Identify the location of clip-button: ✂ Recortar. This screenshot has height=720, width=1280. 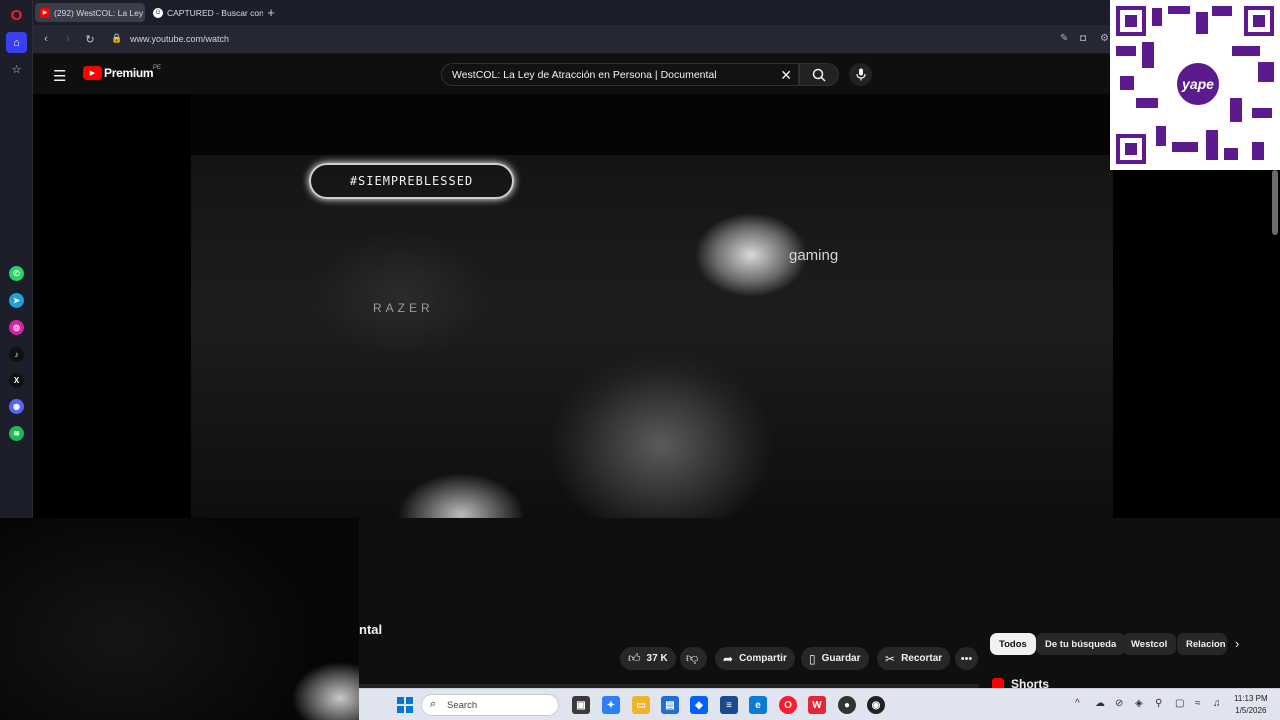
(914, 658).